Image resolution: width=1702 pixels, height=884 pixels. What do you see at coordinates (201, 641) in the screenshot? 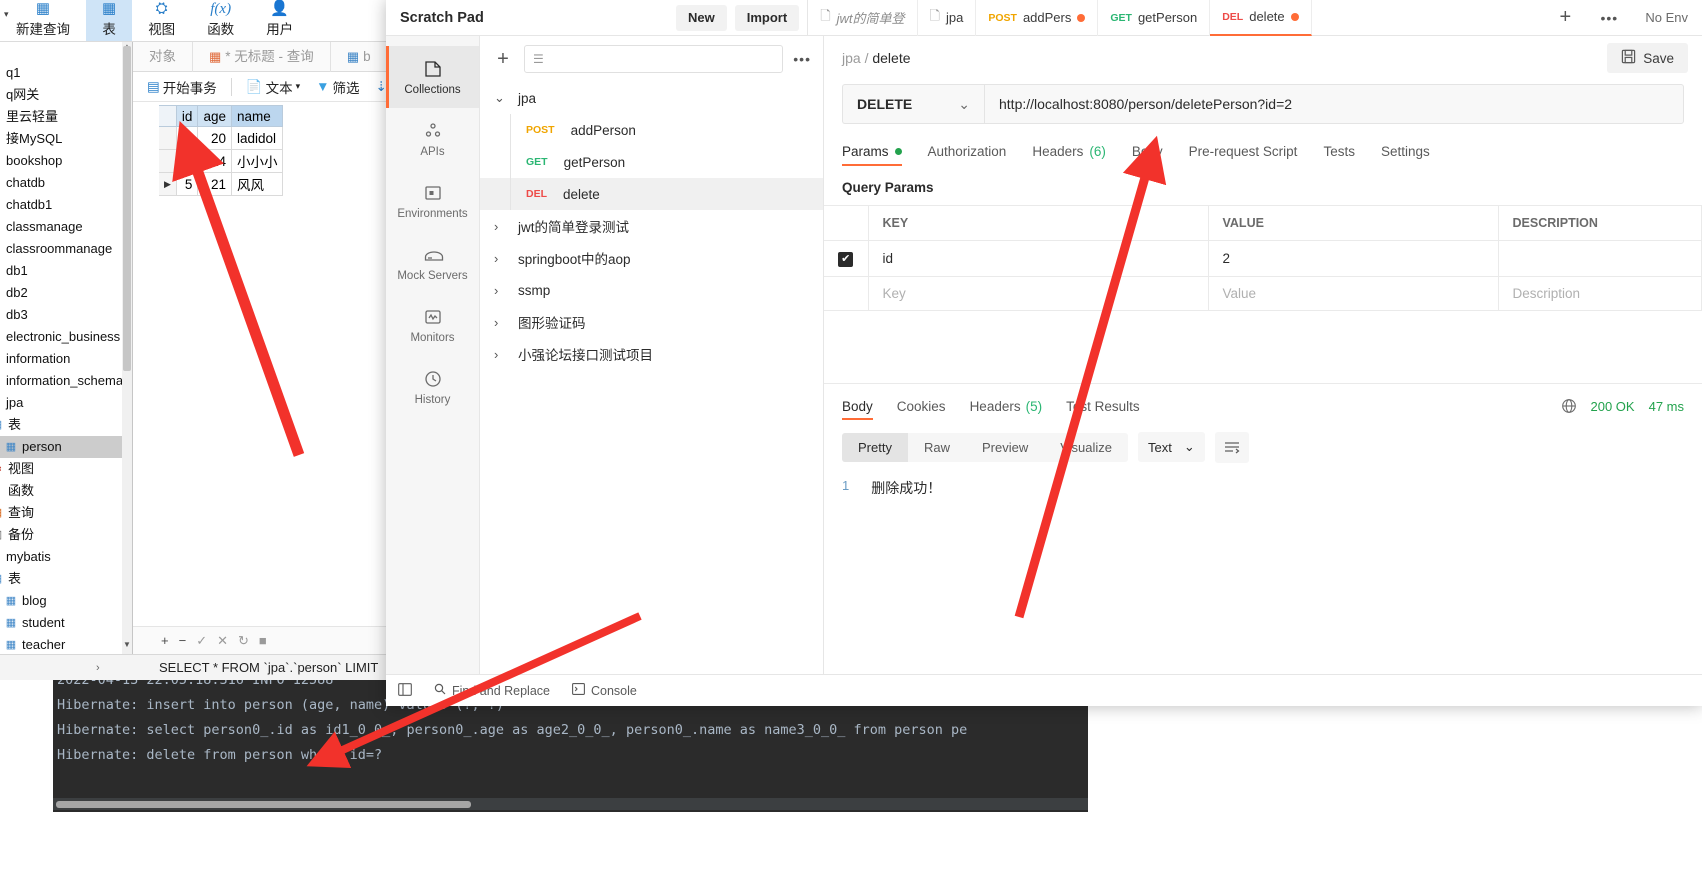
I see `apply-changes-button: ✓` at bounding box center [201, 641].